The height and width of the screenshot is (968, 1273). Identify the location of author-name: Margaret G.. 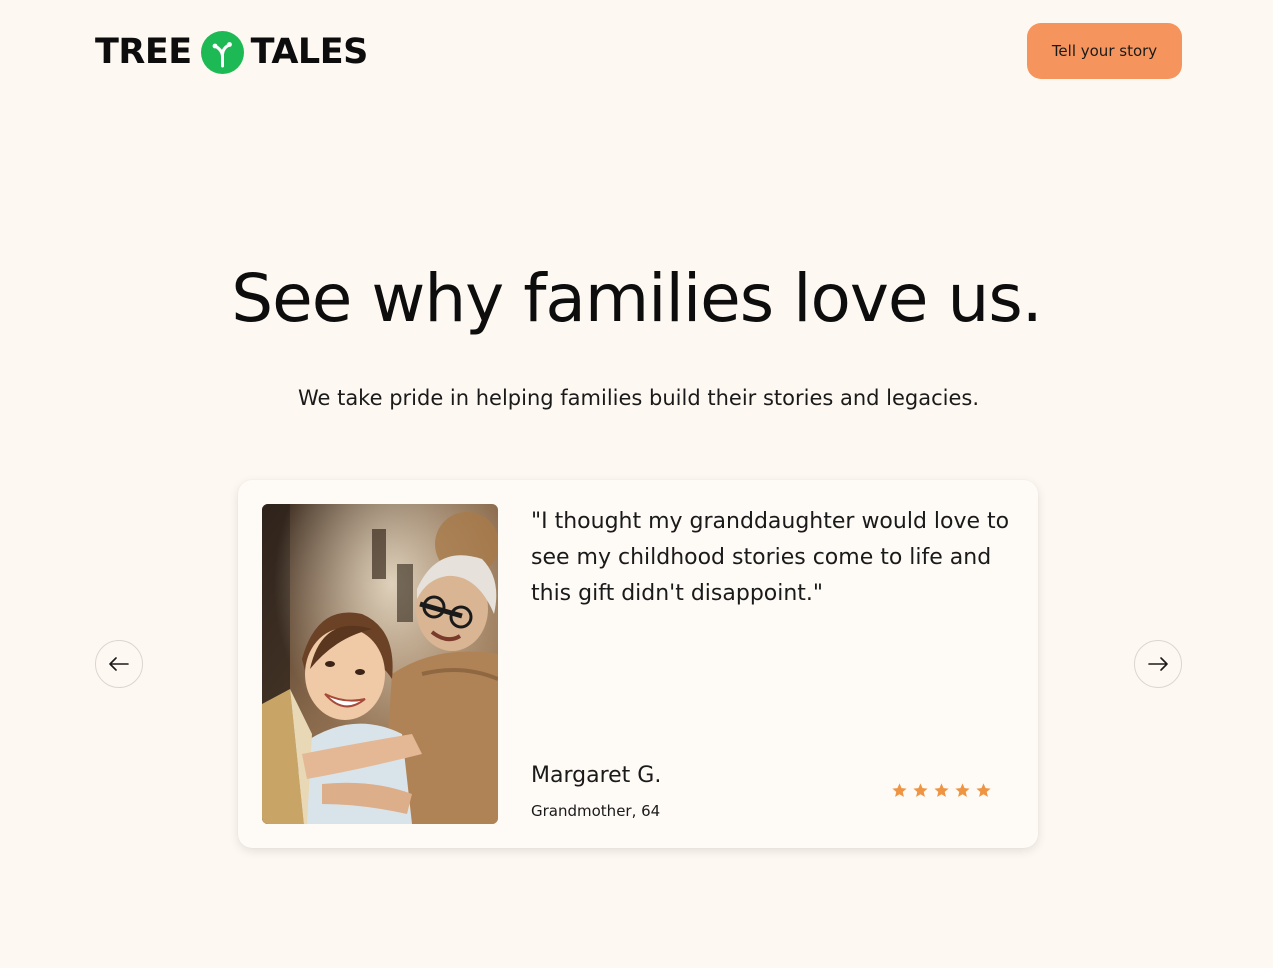
(596, 775).